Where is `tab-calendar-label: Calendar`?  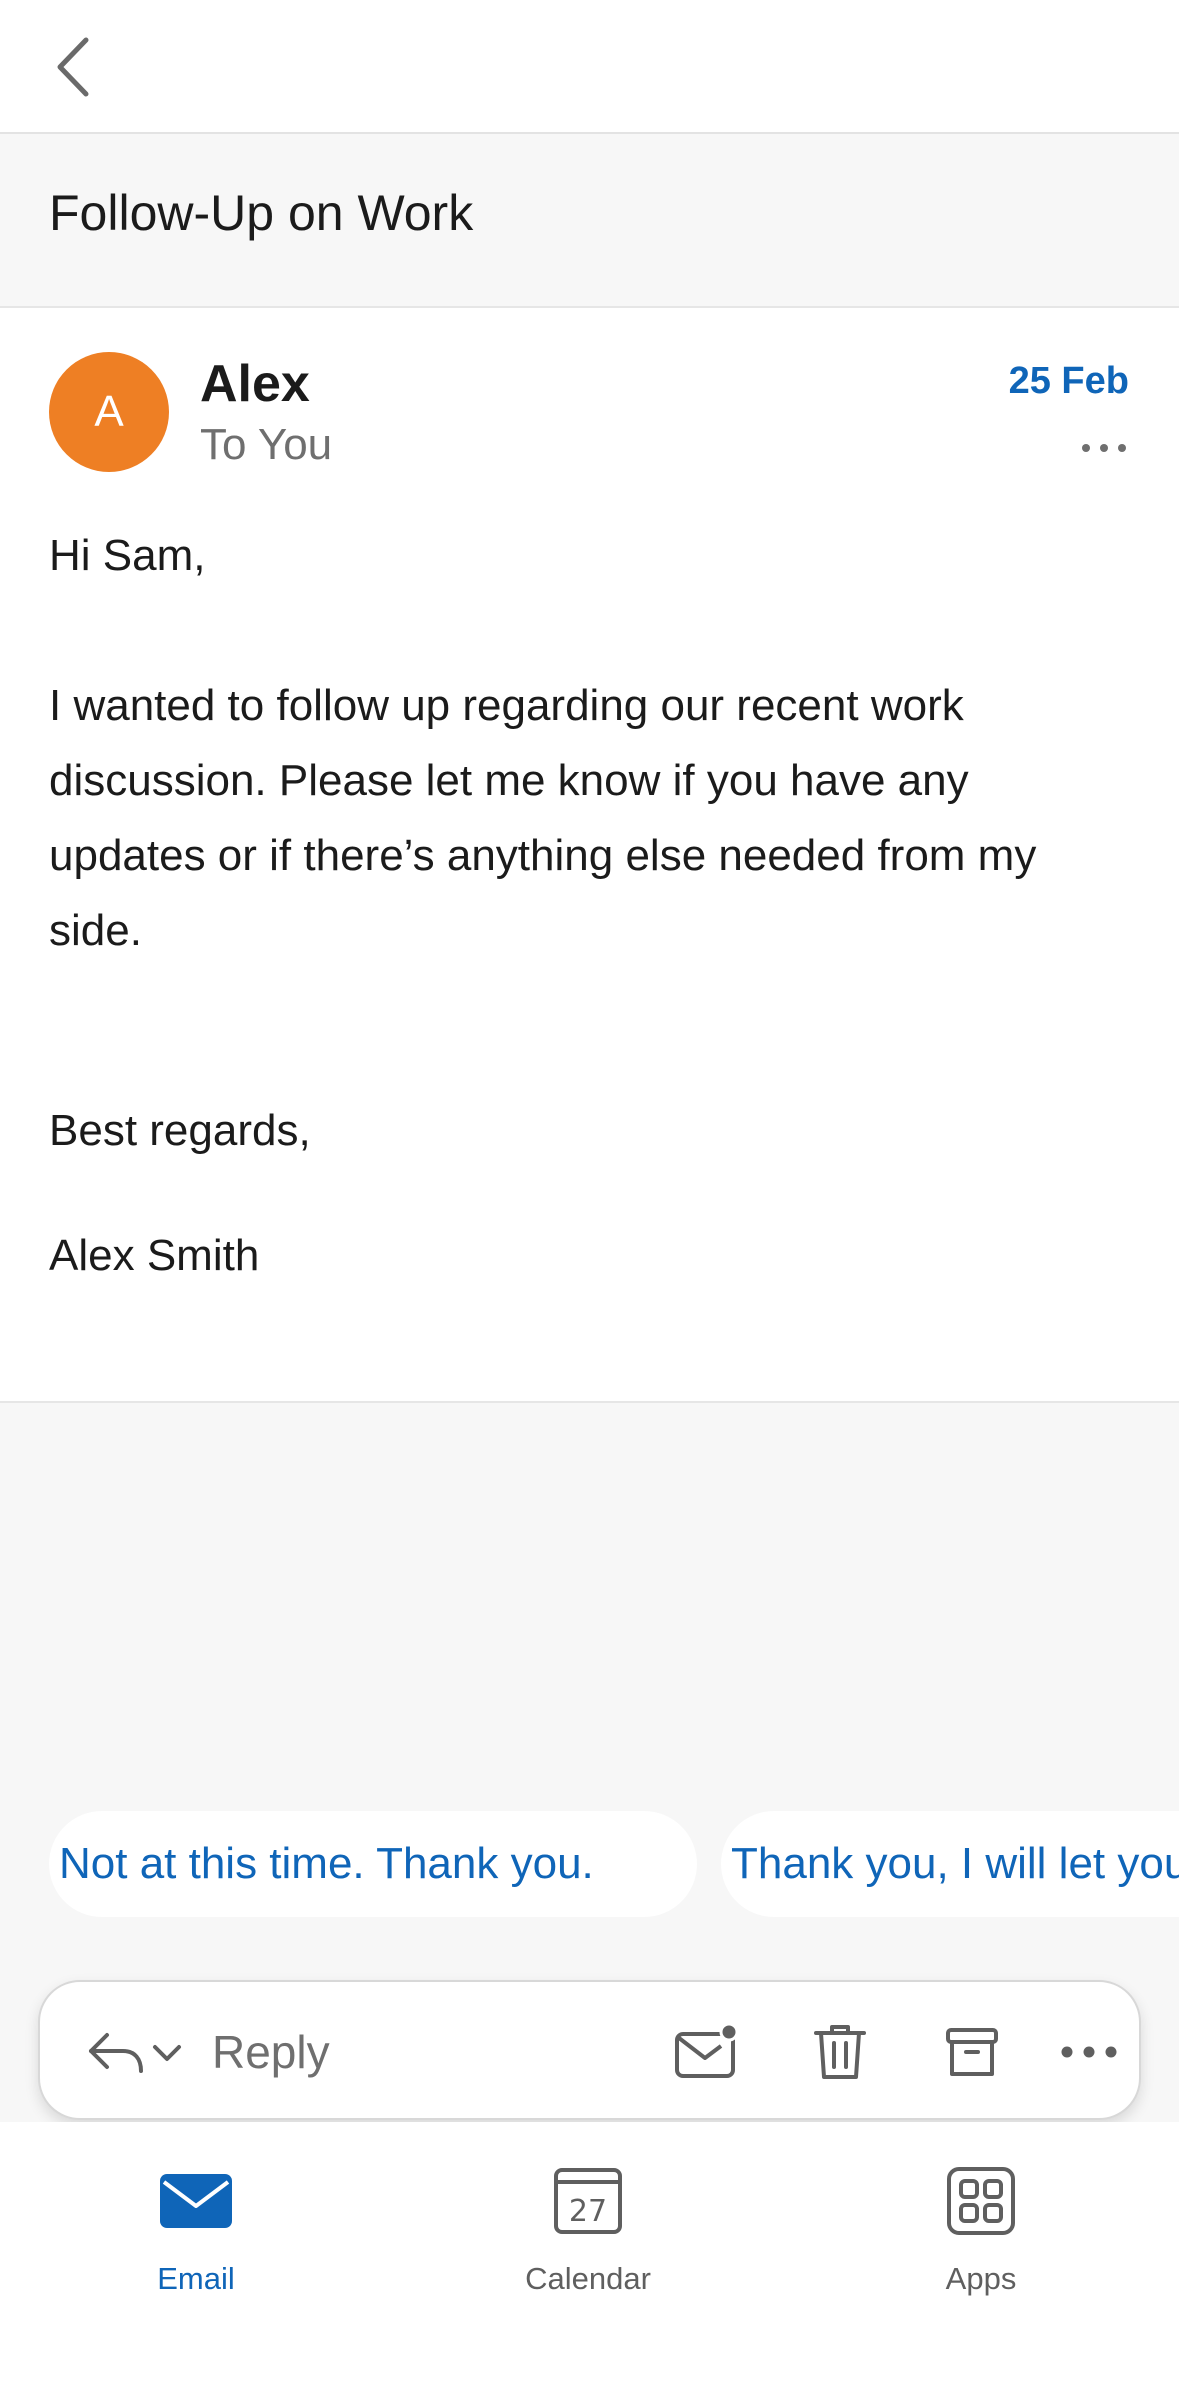 tab-calendar-label: Calendar is located at coordinates (588, 2278).